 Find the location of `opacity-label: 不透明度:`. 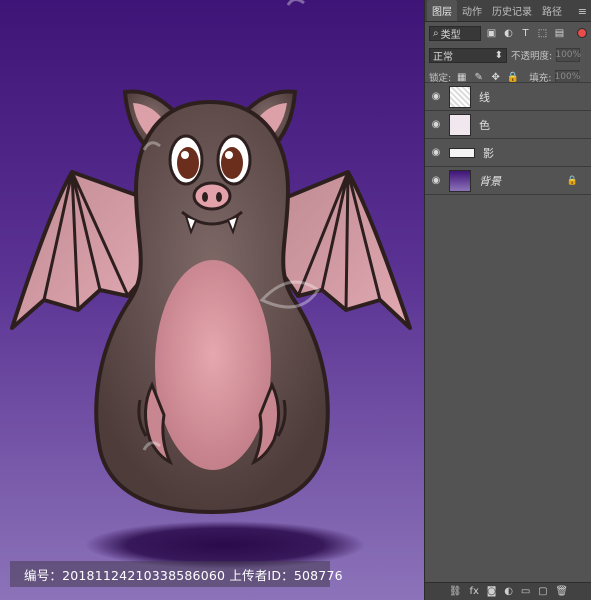

opacity-label: 不透明度: is located at coordinates (532, 56).